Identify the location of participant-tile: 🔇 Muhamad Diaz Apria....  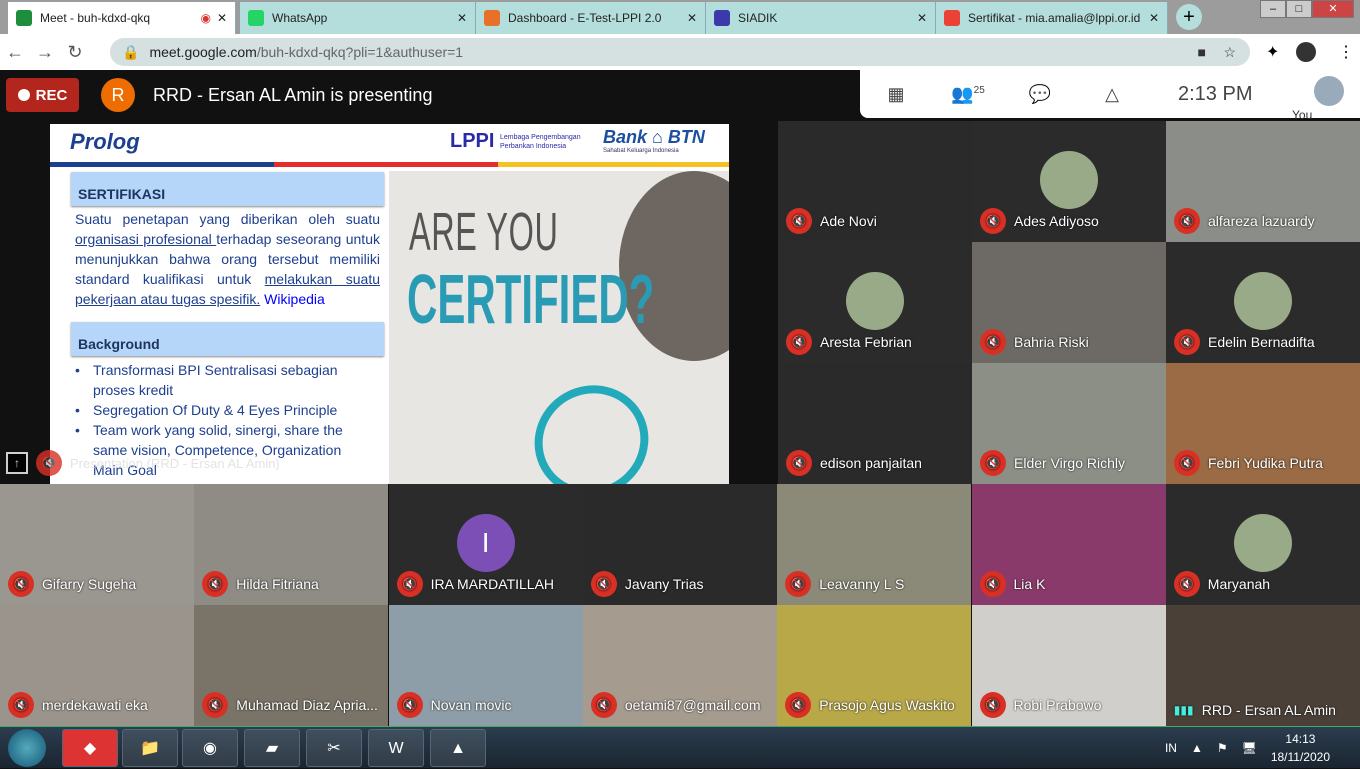
(291, 665).